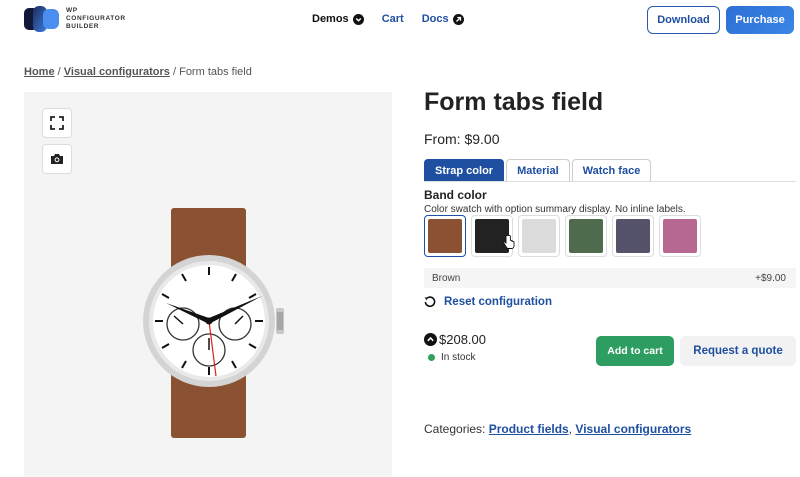 Image resolution: width=800 pixels, height=477 pixels. What do you see at coordinates (41, 19) in the screenshot?
I see `logo-mark-icon` at bounding box center [41, 19].